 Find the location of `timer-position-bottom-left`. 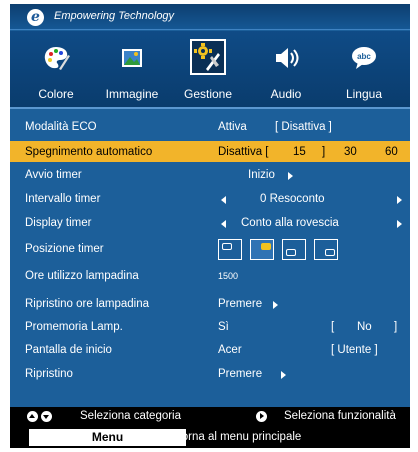

timer-position-bottom-left is located at coordinates (294, 249).